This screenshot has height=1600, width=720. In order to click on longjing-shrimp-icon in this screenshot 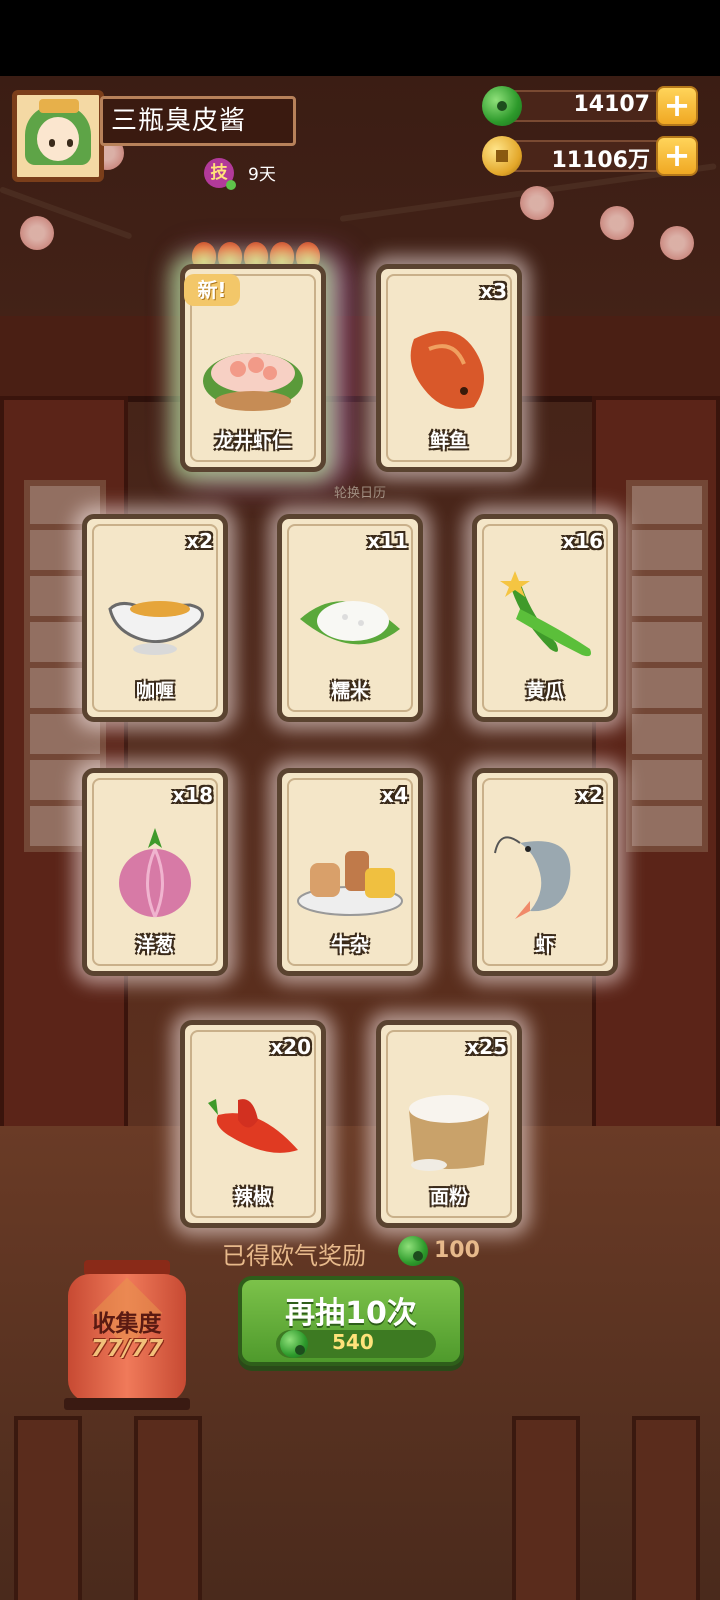, I will do `click(253, 382)`.